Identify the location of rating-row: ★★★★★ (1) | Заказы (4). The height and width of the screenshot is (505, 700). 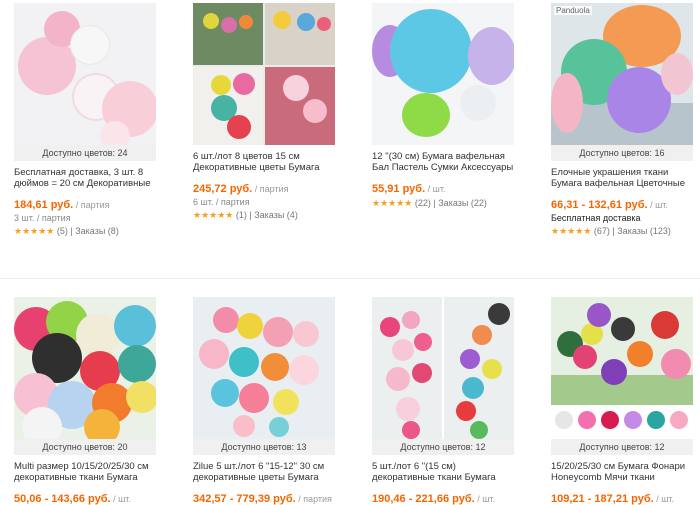
(264, 215).